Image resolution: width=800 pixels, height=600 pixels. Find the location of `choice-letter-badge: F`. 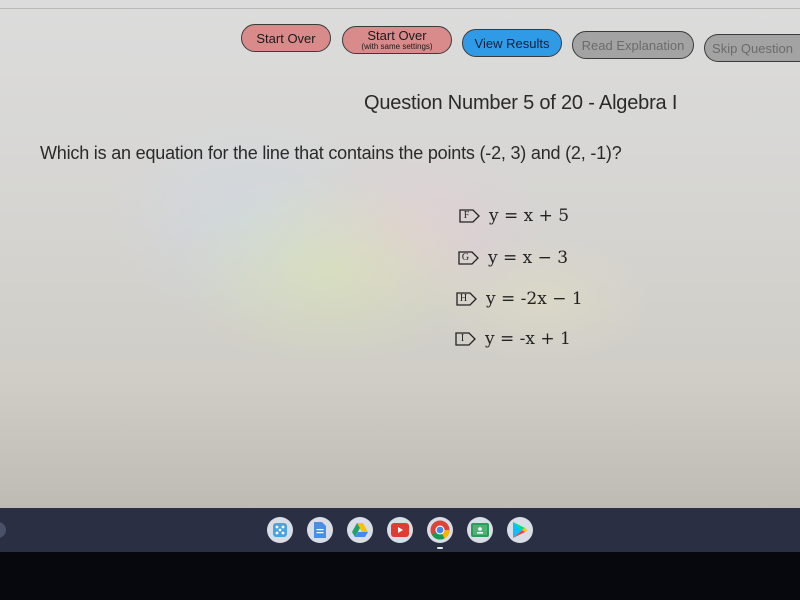

choice-letter-badge: F is located at coordinates (470, 216).